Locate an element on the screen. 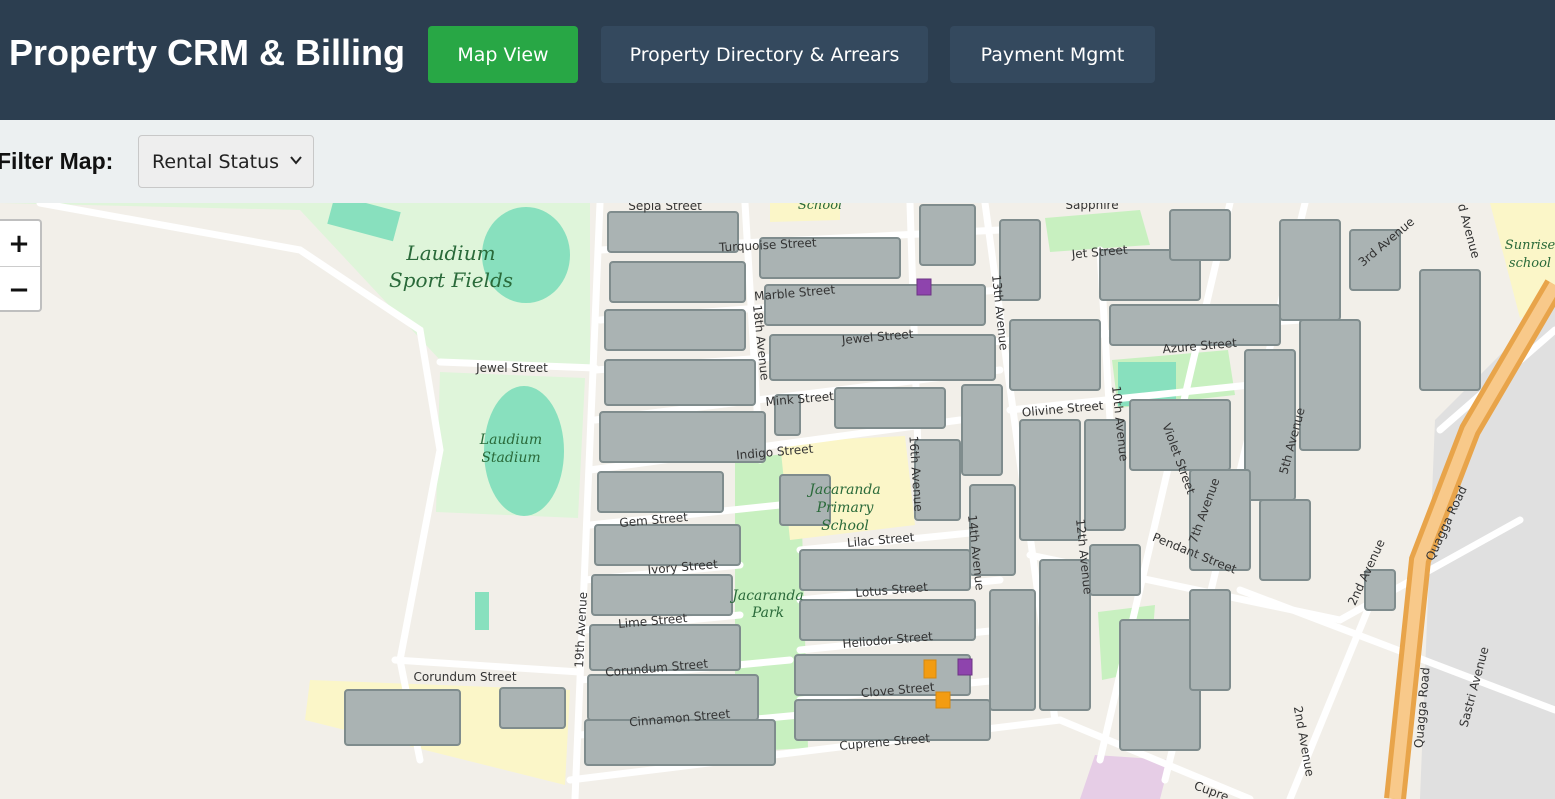 This screenshot has height=799, width=1555. nav-payment-mgmt-button: Payment Mgmt is located at coordinates (1052, 54).